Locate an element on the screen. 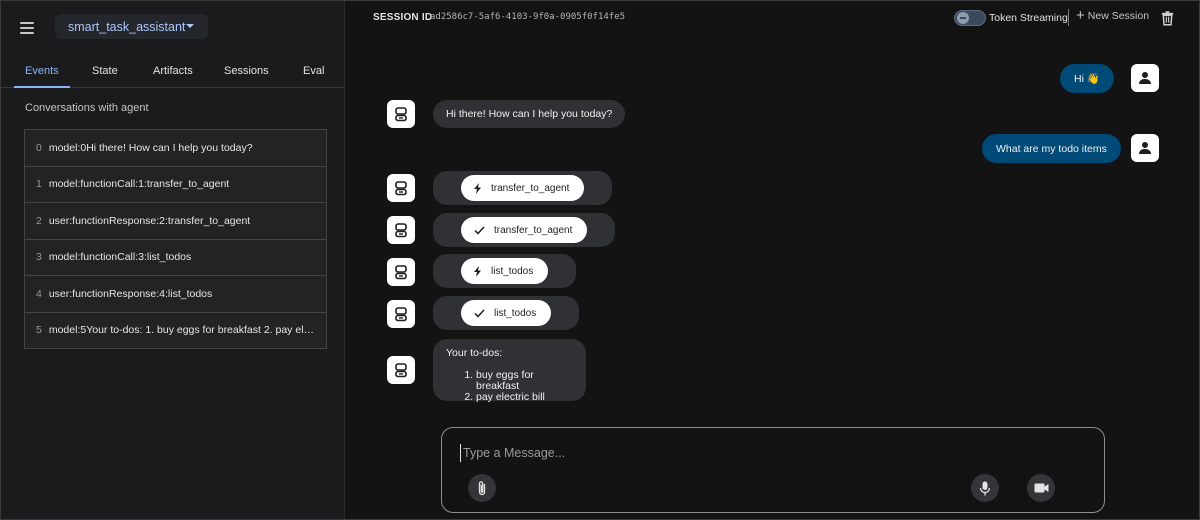  todo-list: buy eggs for breakfast pay electric bill is located at coordinates (509, 386).